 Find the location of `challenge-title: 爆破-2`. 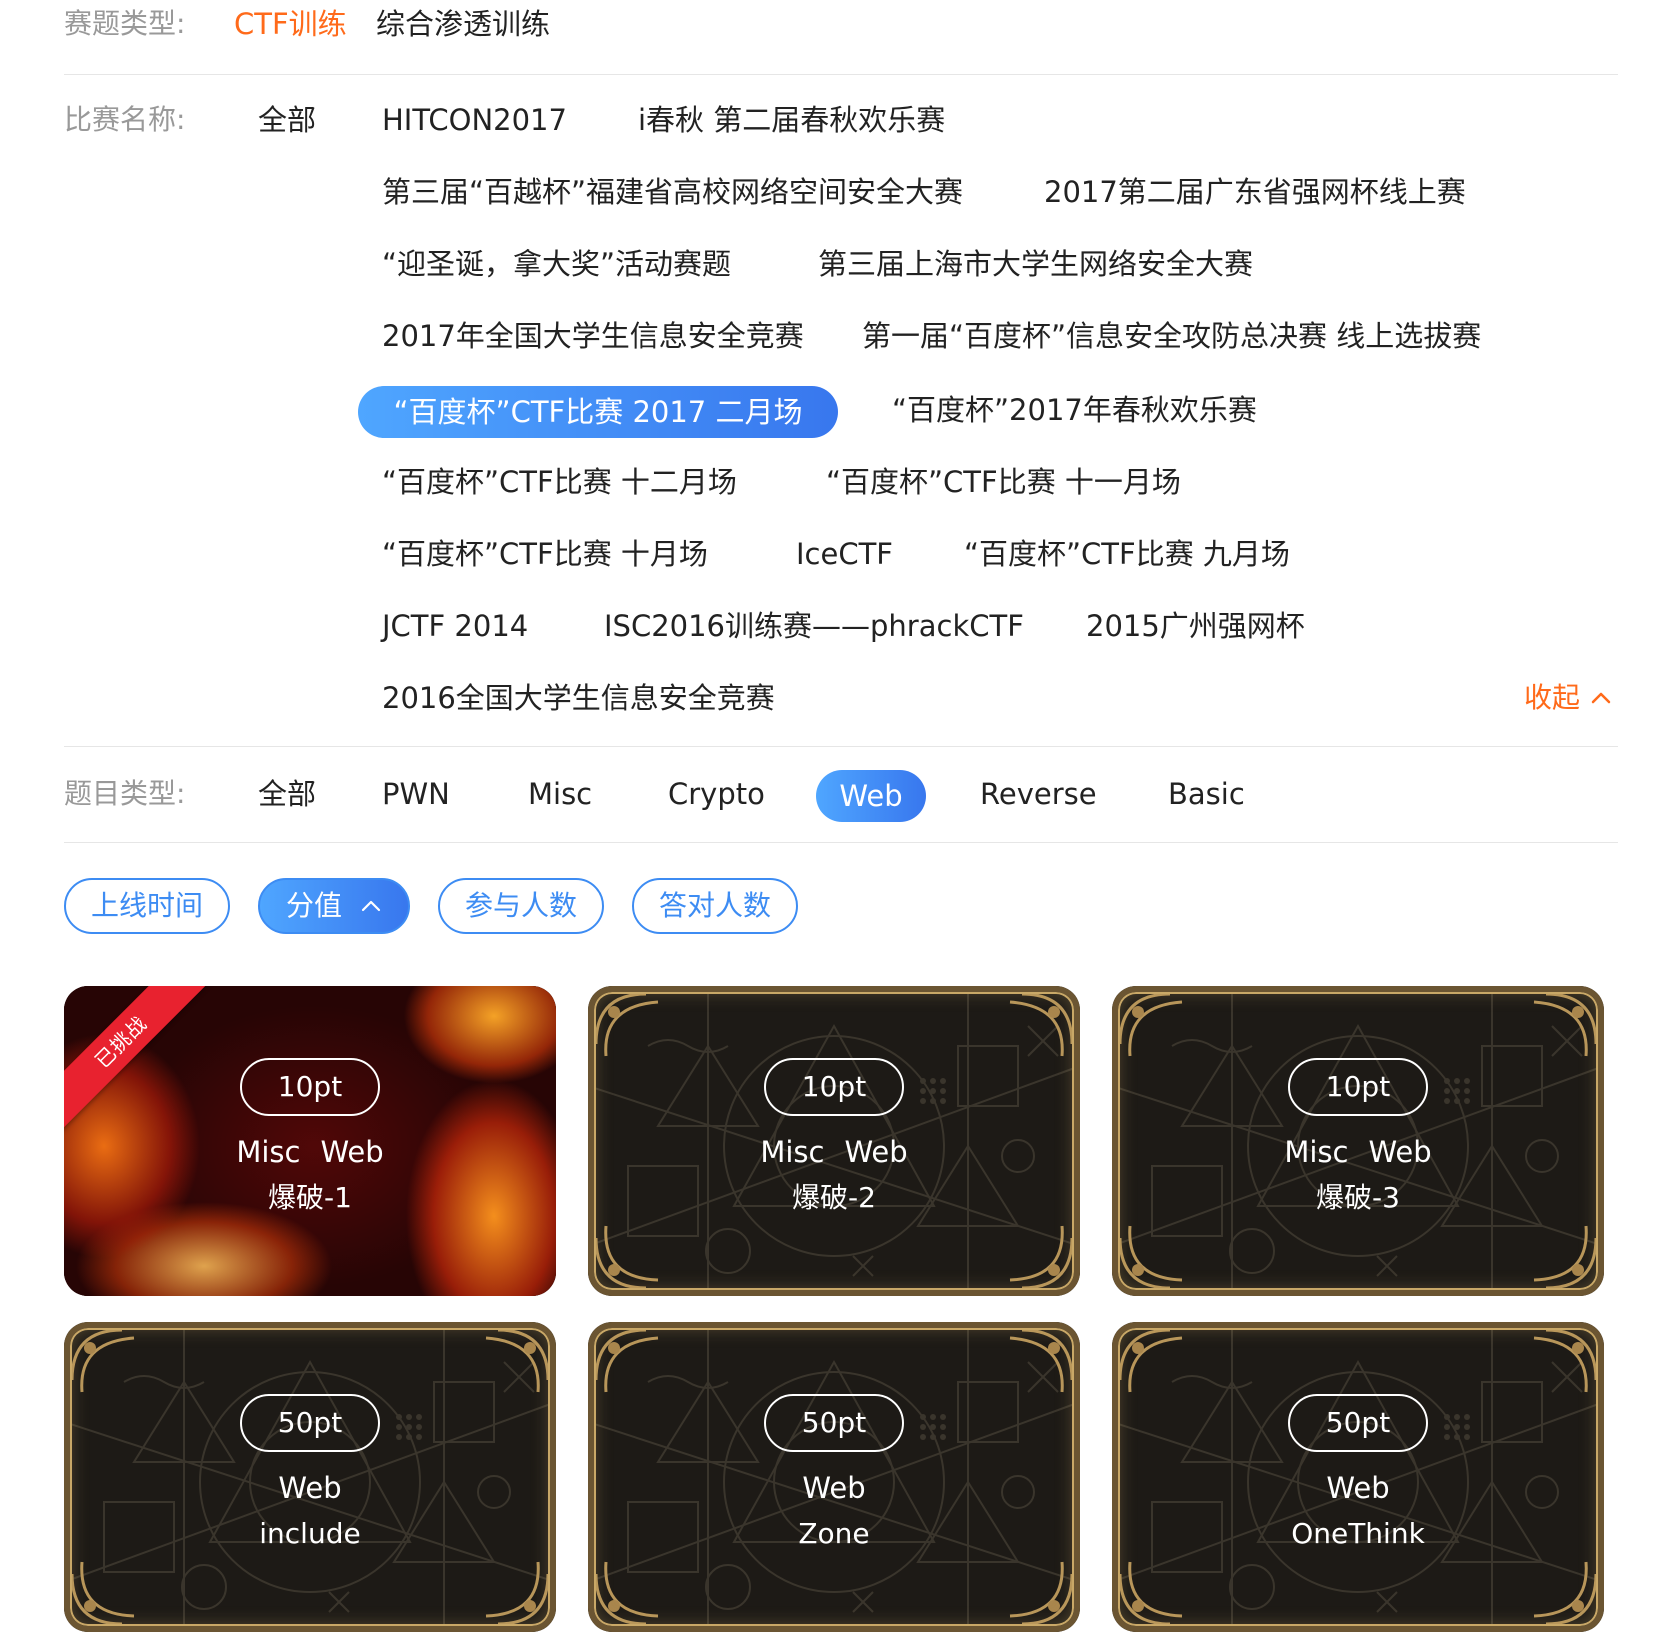

challenge-title: 爆破-2 is located at coordinates (834, 1197).